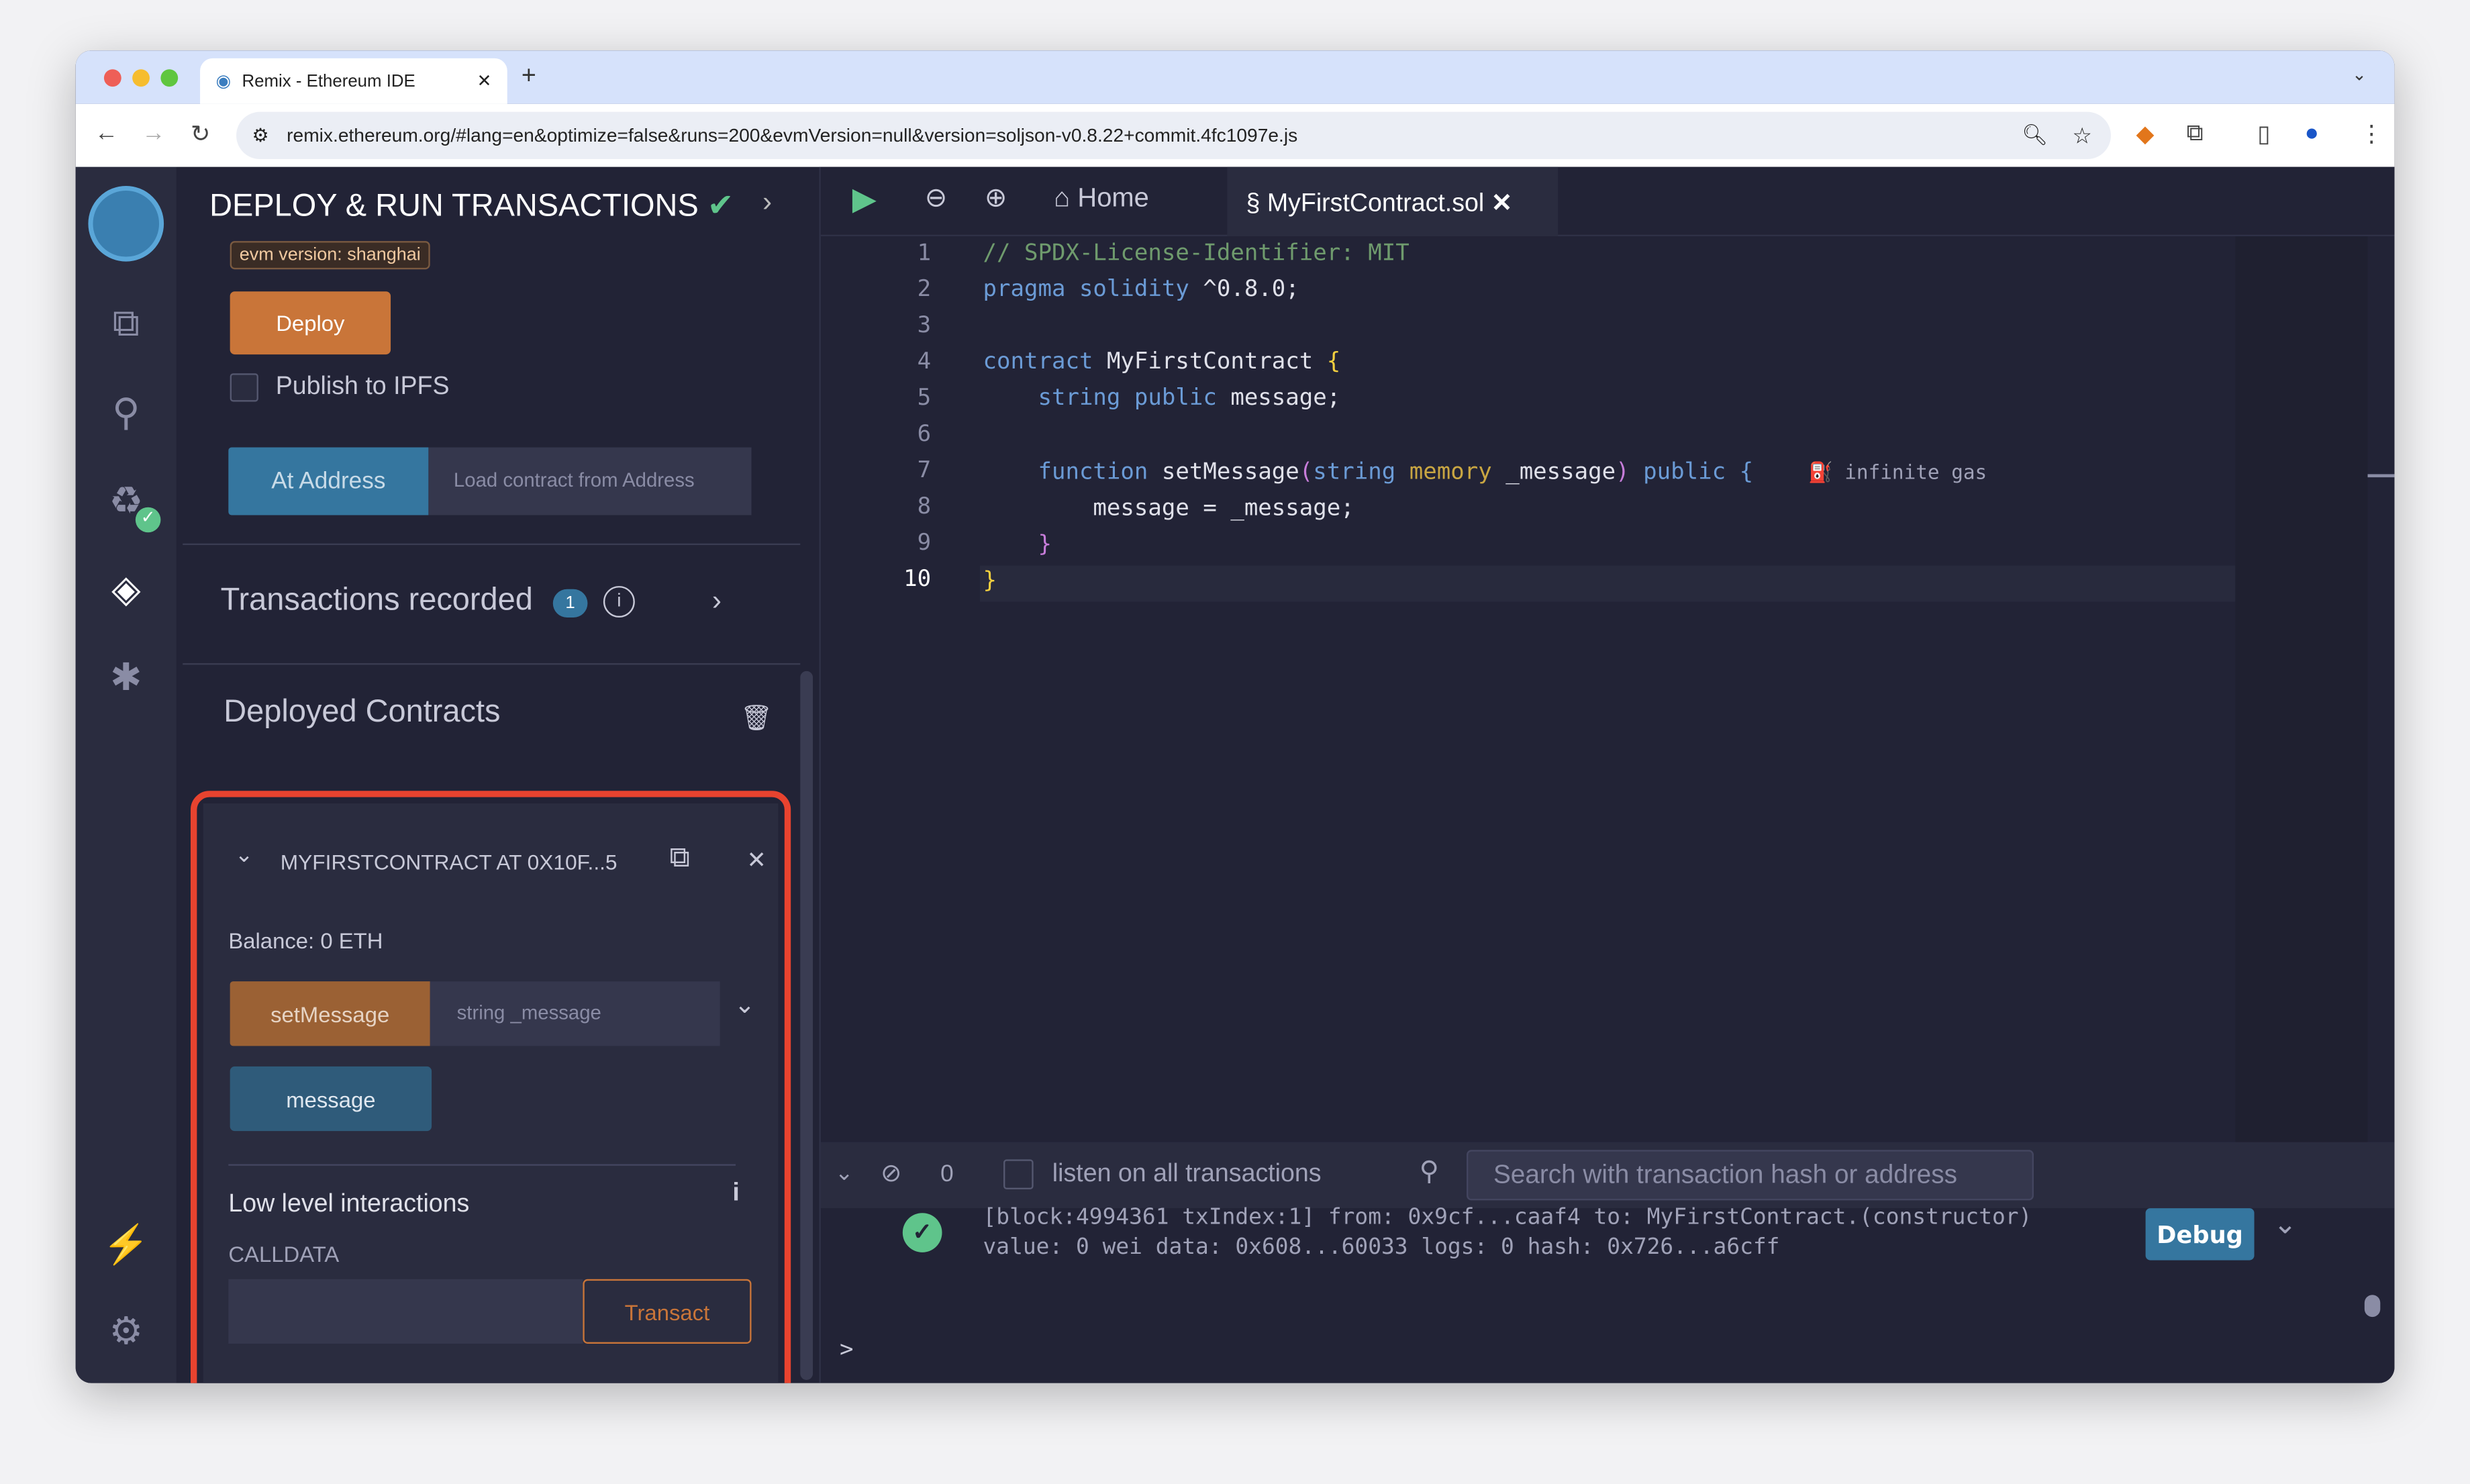 This screenshot has width=2470, height=1484. Describe the element at coordinates (328, 81) in the screenshot. I see `tab-title: Remix - Ethereum IDE` at that location.